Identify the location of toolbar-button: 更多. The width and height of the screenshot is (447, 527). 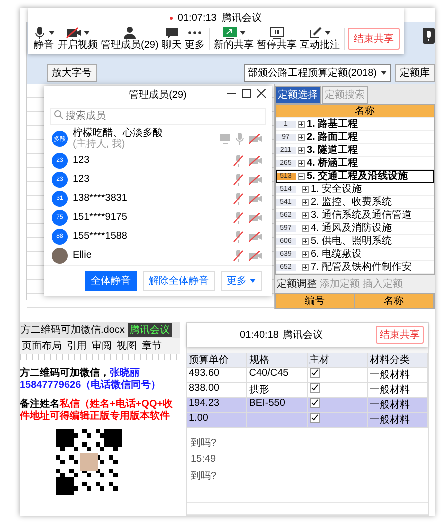
(195, 38).